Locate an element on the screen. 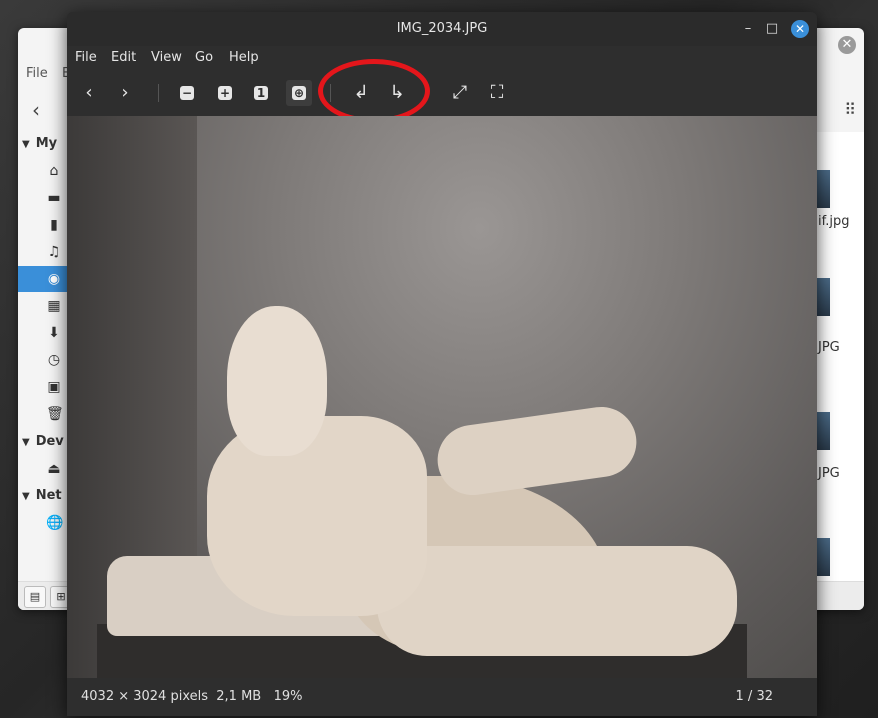 This screenshot has height=718, width=878. rotate-left-button: ↲ is located at coordinates (361, 93).